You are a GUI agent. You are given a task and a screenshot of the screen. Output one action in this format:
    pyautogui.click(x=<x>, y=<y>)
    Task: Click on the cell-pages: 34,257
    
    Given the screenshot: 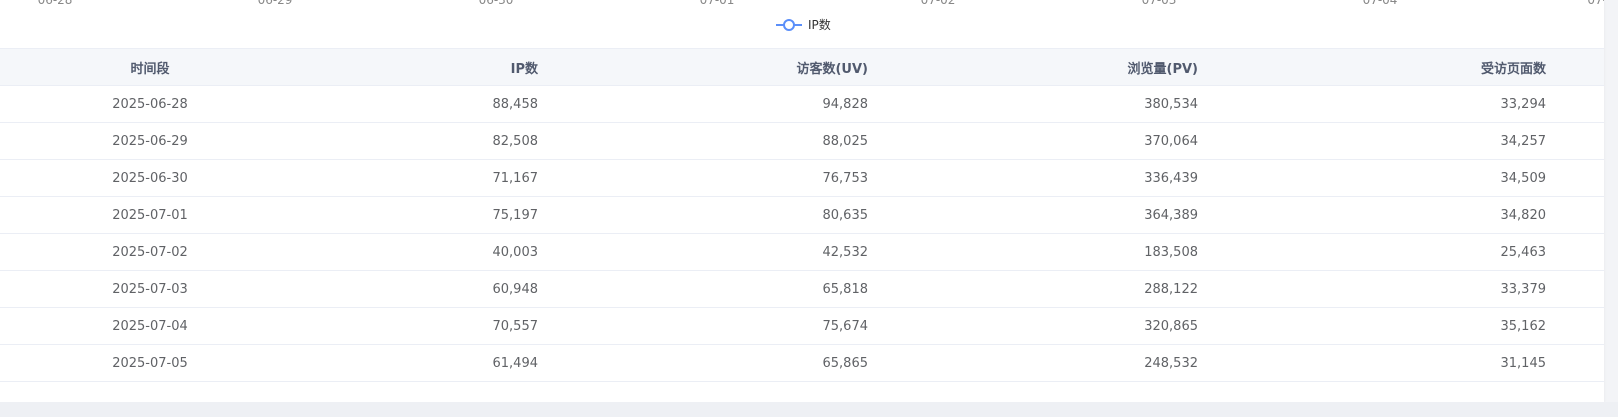 What is the action you would take?
    pyautogui.click(x=1384, y=141)
    